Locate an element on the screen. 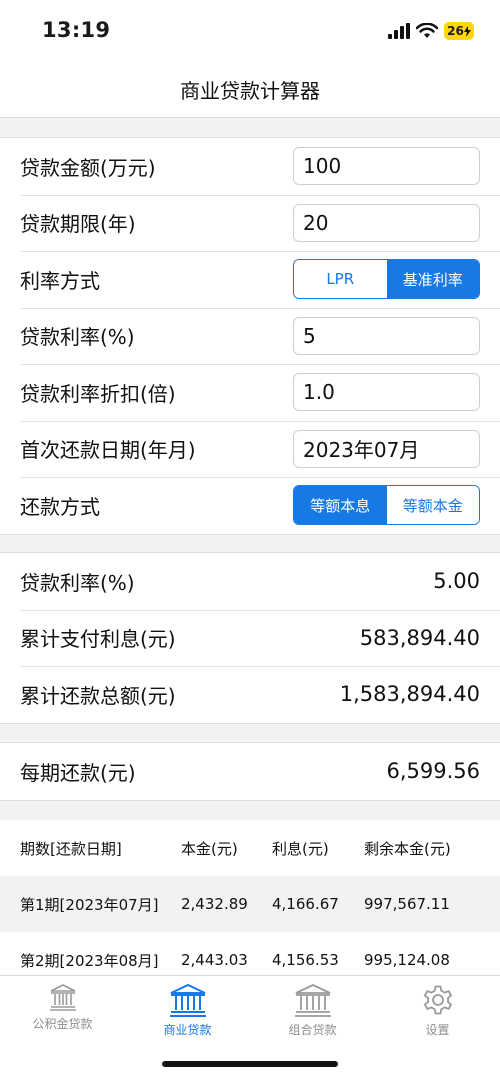 This screenshot has width=500, height=1082. tab-commercial-loan: 商业贷款 is located at coordinates (187, 1012).